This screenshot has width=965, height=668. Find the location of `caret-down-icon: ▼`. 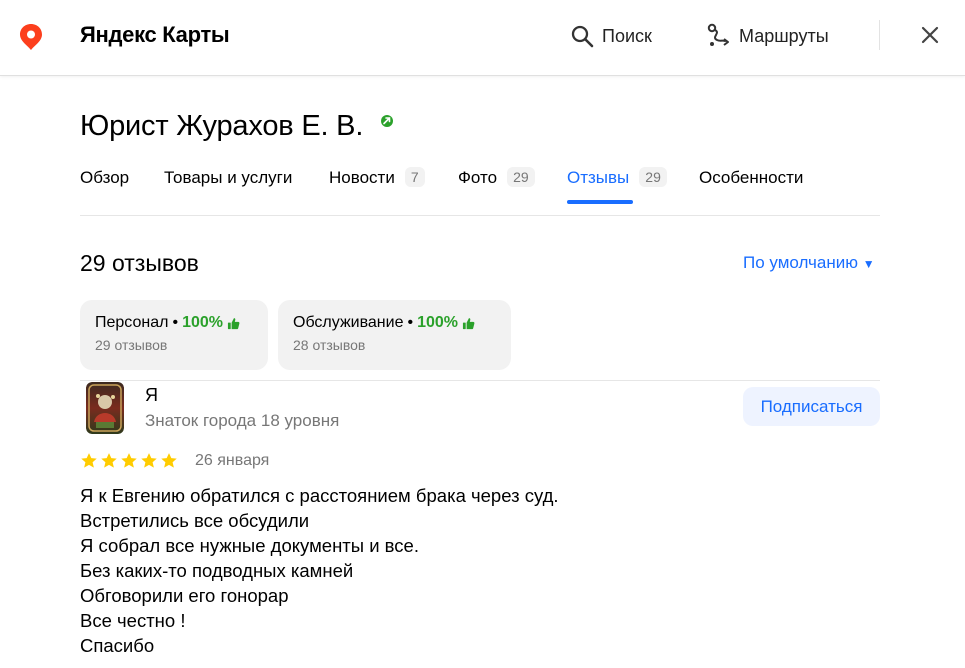

caret-down-icon: ▼ is located at coordinates (868, 264).